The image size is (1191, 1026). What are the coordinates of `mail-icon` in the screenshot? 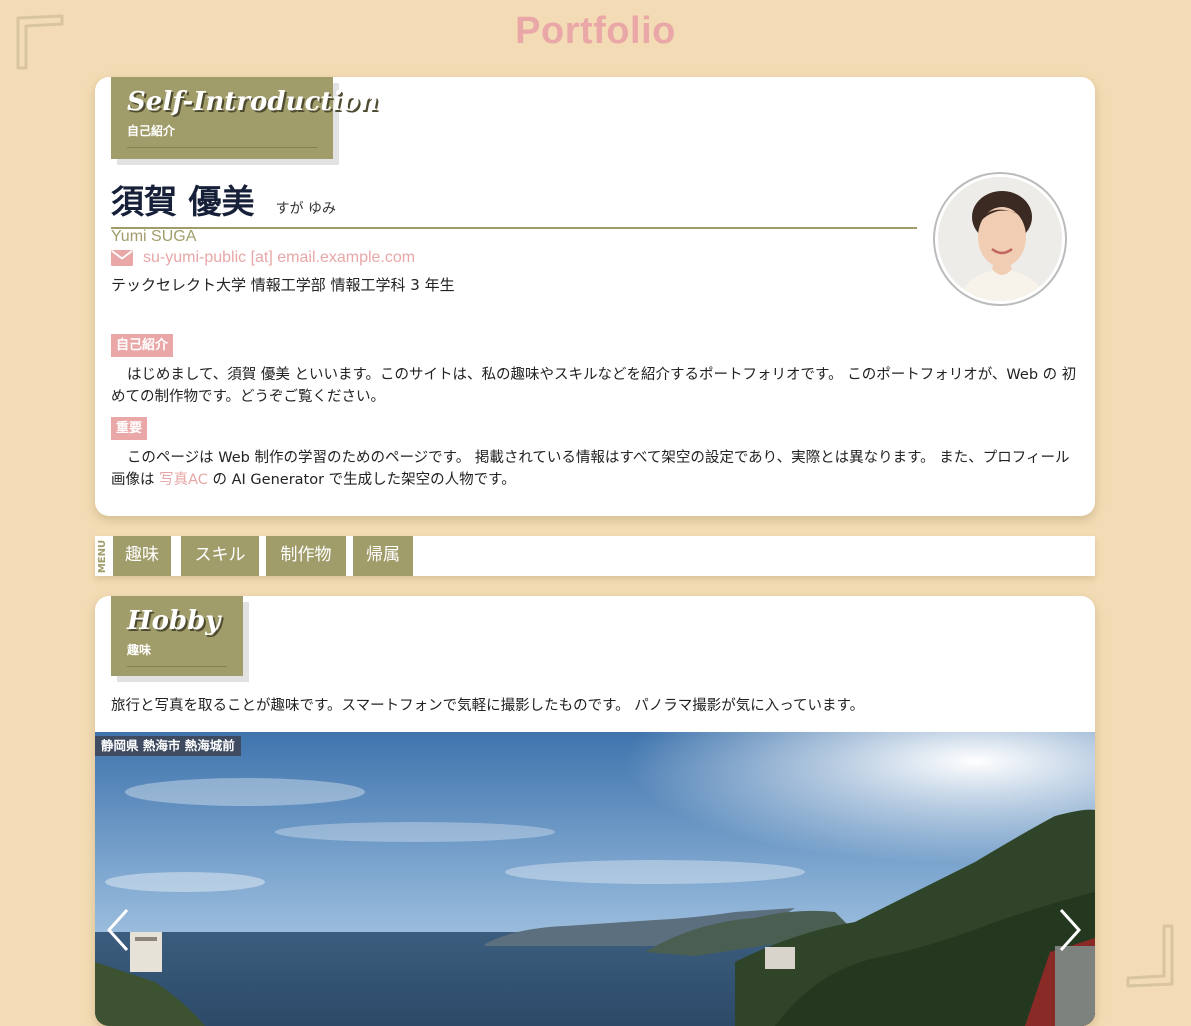 It's located at (122, 258).